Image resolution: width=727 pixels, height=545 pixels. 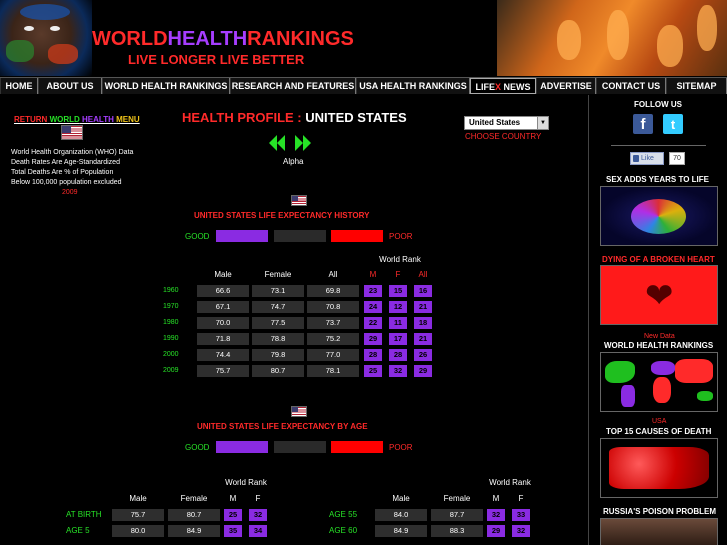 I want to click on rank-male: 23, so click(x=373, y=291).